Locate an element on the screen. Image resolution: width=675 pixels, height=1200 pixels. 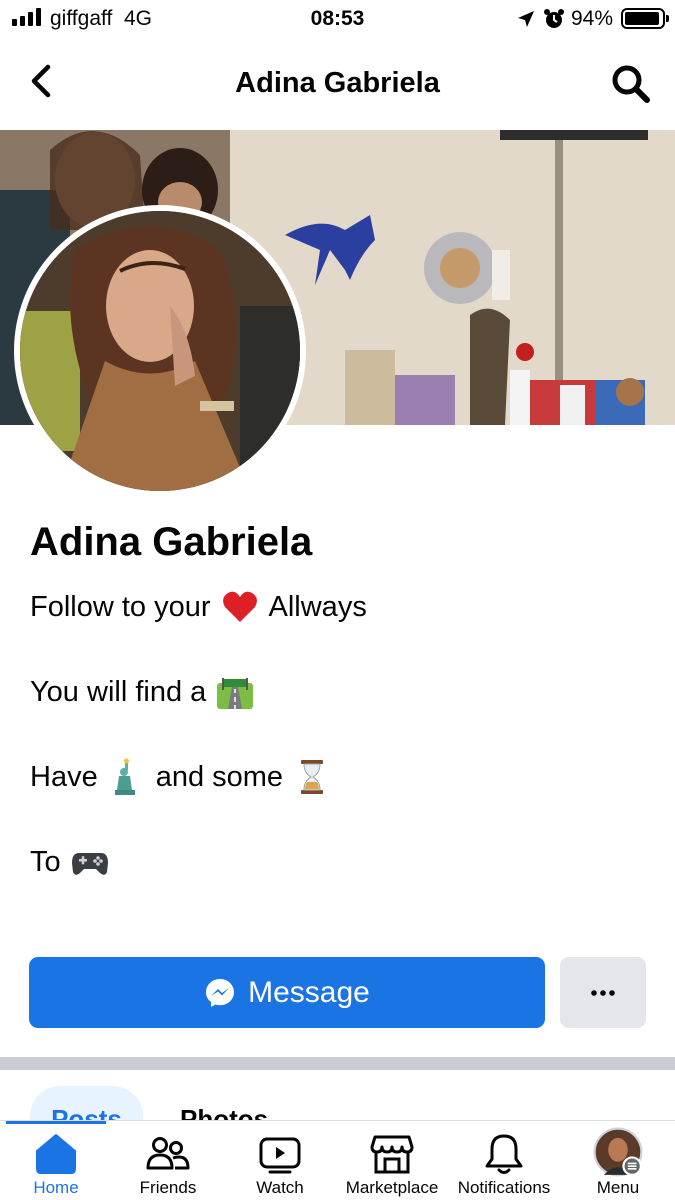
message-button: Message is located at coordinates (287, 992).